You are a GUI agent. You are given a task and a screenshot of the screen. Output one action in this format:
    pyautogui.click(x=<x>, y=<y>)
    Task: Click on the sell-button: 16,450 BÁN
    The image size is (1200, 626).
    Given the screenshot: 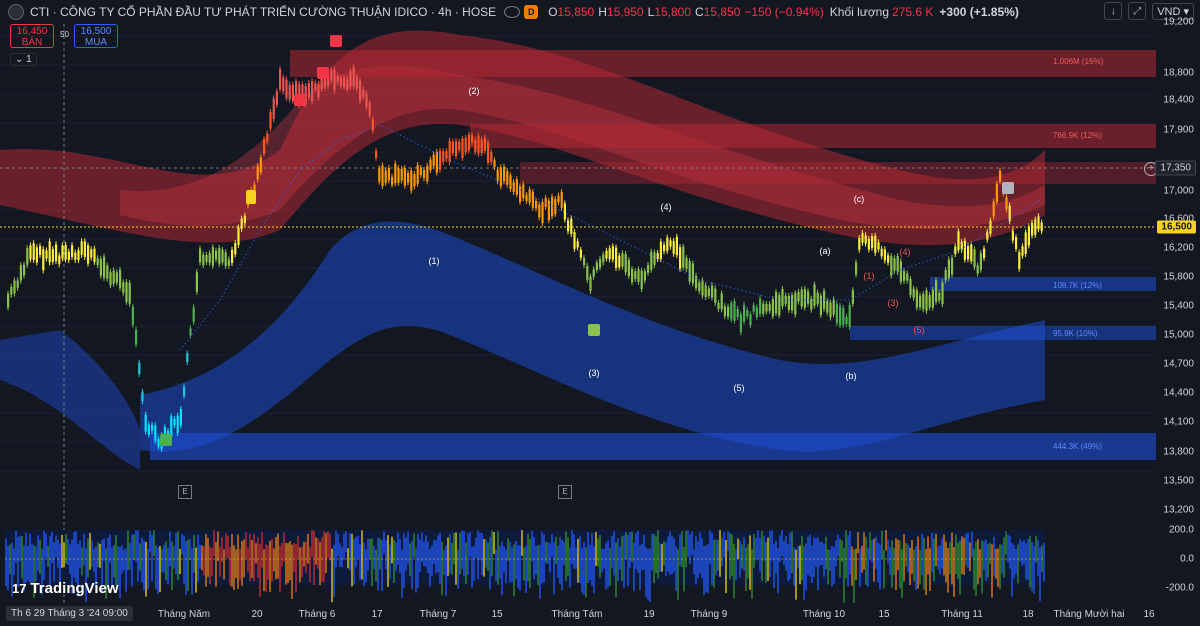 What is the action you would take?
    pyautogui.click(x=32, y=36)
    